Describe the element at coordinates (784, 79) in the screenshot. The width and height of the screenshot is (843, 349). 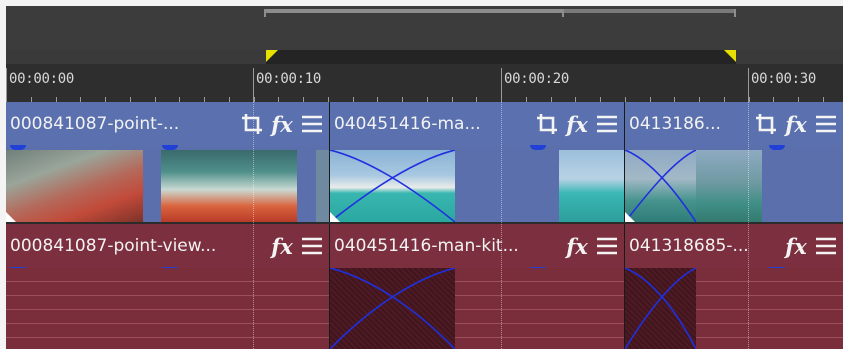
I see `ruler-label: 00:00:30` at that location.